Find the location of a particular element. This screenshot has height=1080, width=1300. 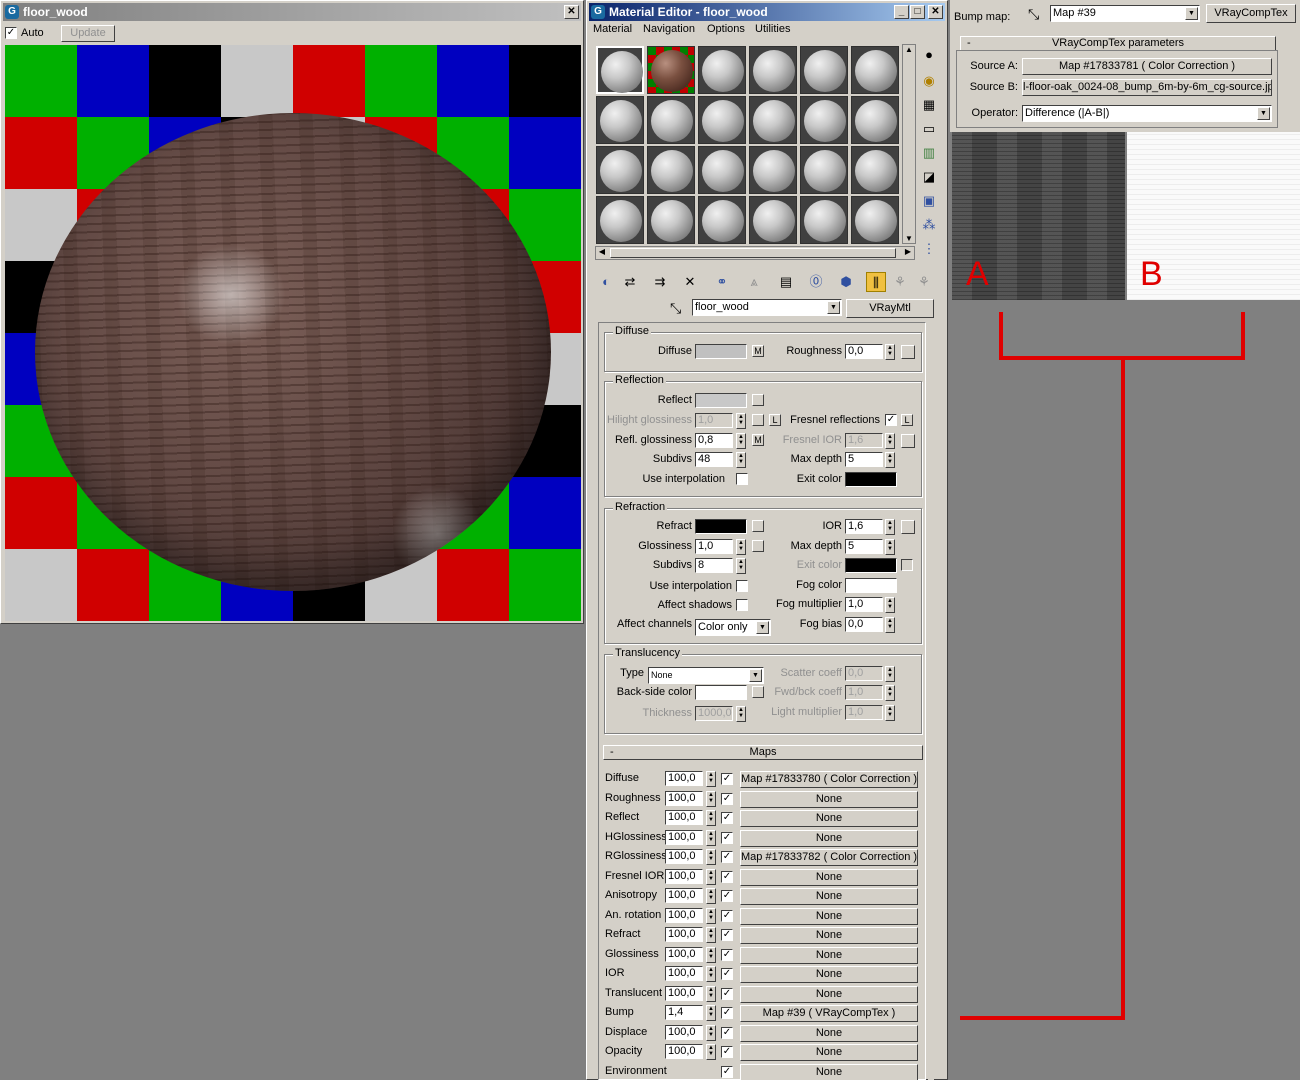

affect-shadows-checkbox is located at coordinates (742, 605).